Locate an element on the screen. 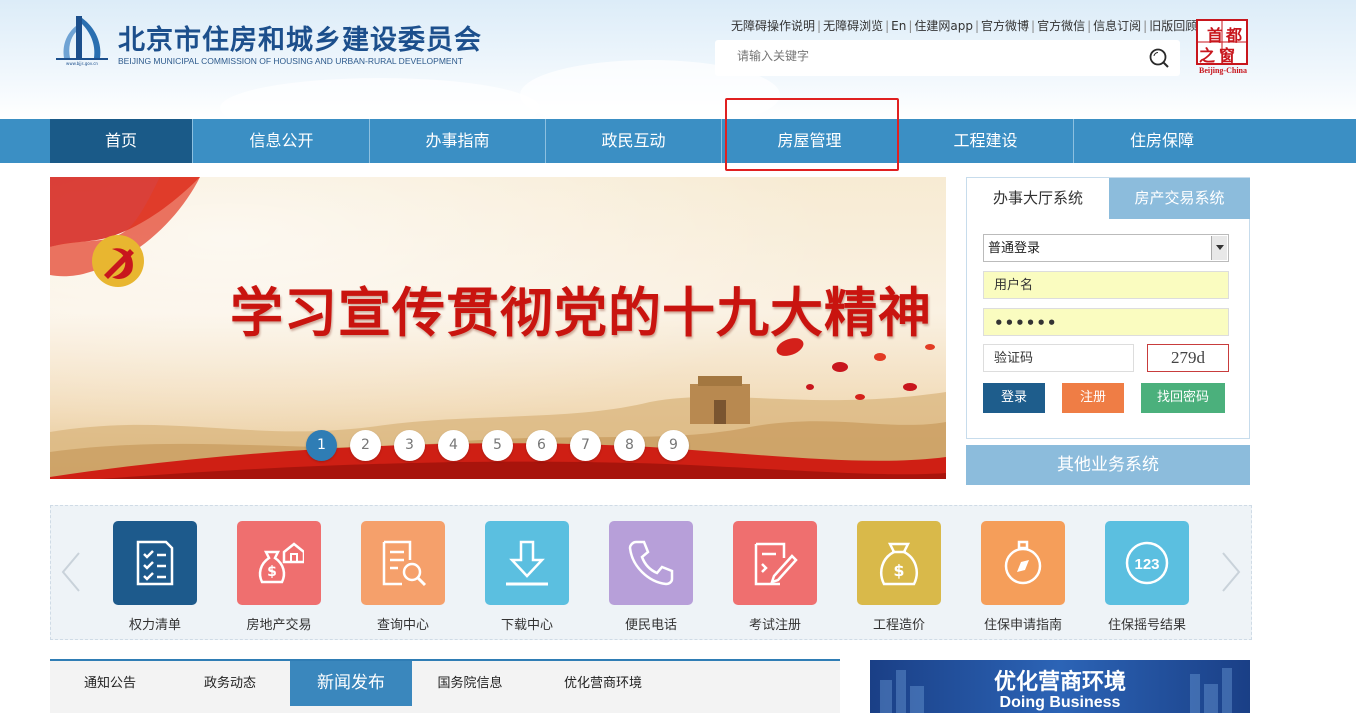 Image resolution: width=1356 pixels, height=713 pixels. carousel-dot: 7 is located at coordinates (585, 445).